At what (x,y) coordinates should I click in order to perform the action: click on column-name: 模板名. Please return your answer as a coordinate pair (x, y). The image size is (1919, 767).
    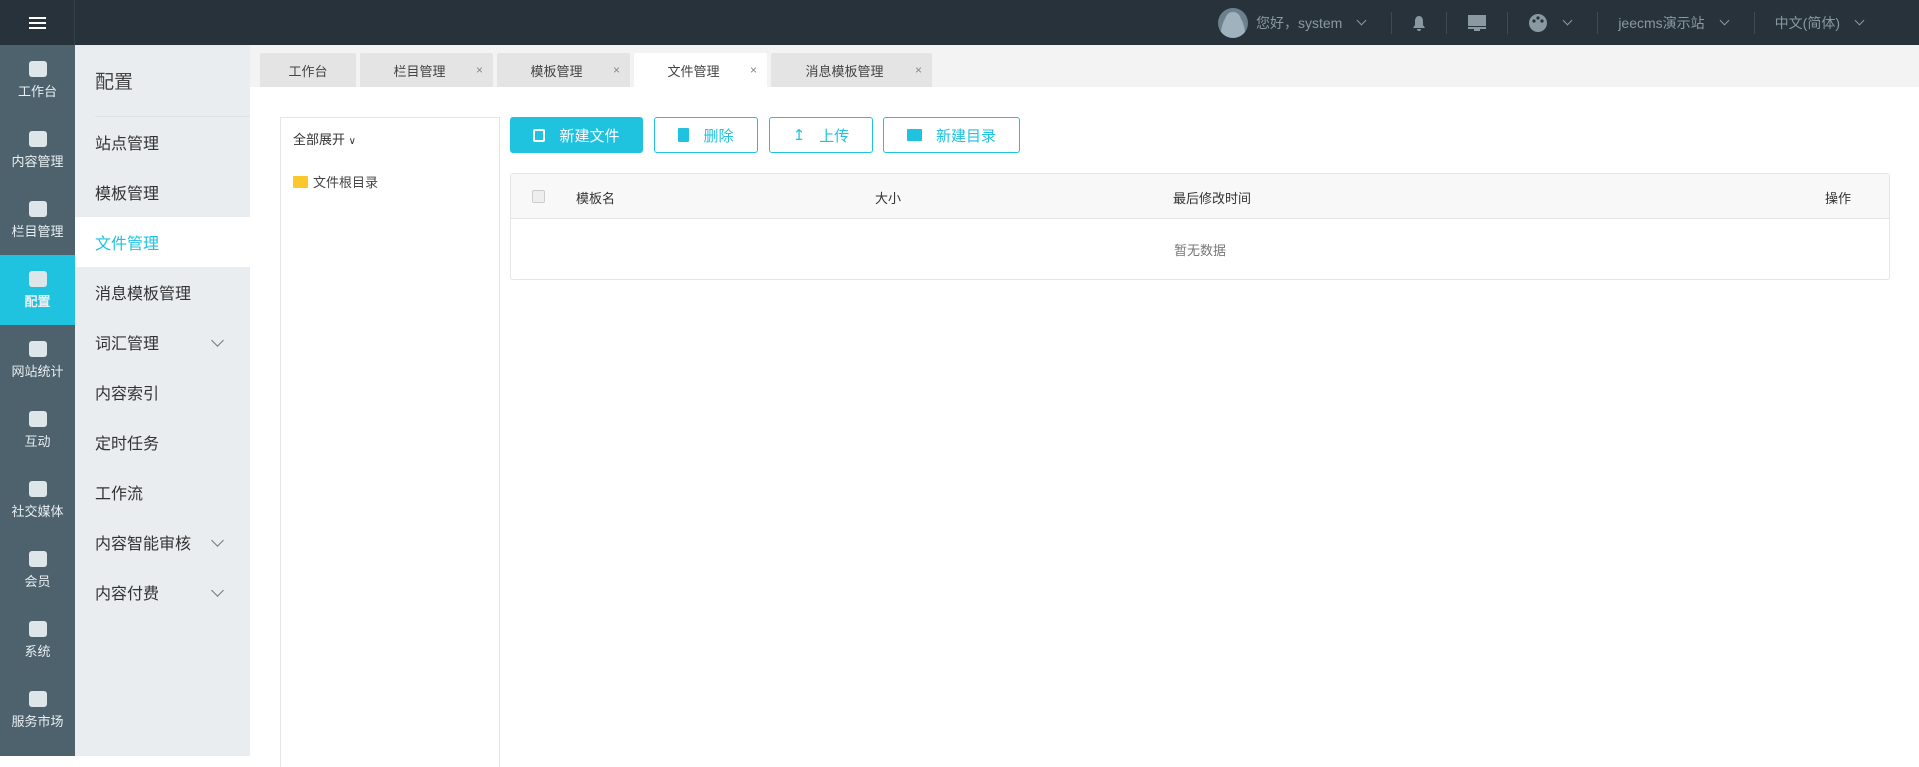
    Looking at the image, I should click on (596, 198).